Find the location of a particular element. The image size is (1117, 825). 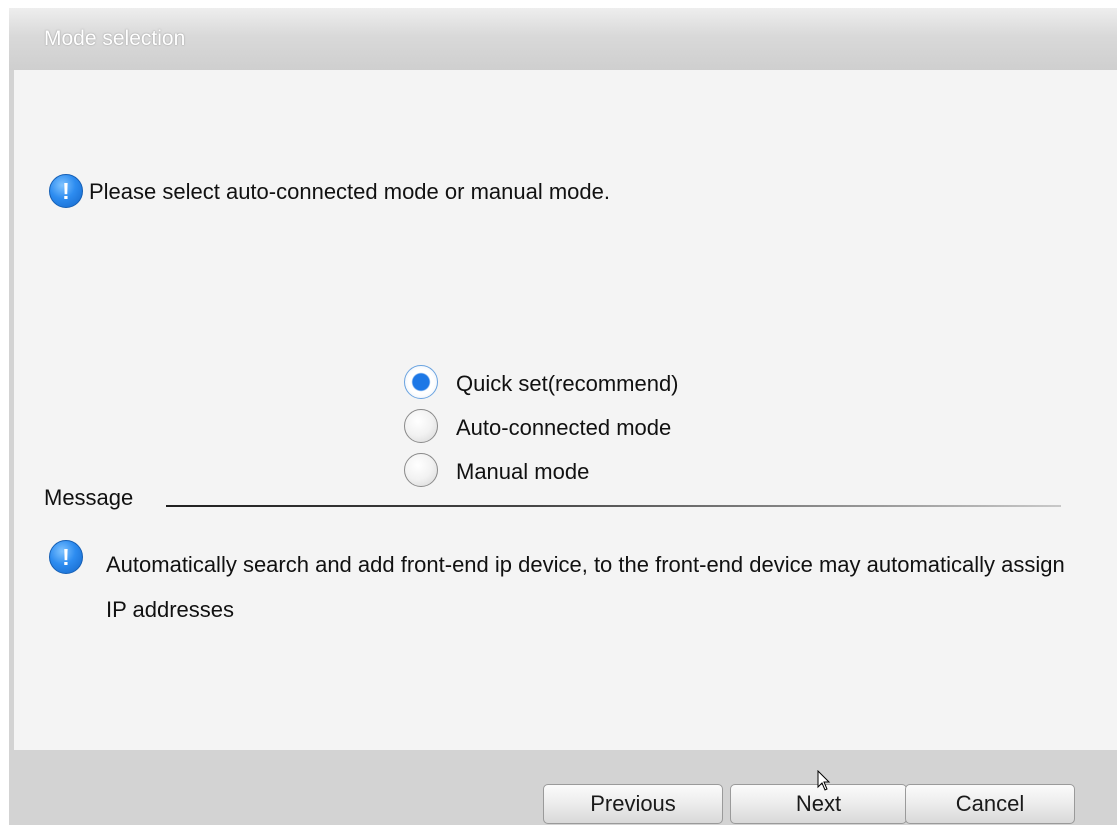

radio-label-quick-set: Quick set(recommend) is located at coordinates (567, 384).